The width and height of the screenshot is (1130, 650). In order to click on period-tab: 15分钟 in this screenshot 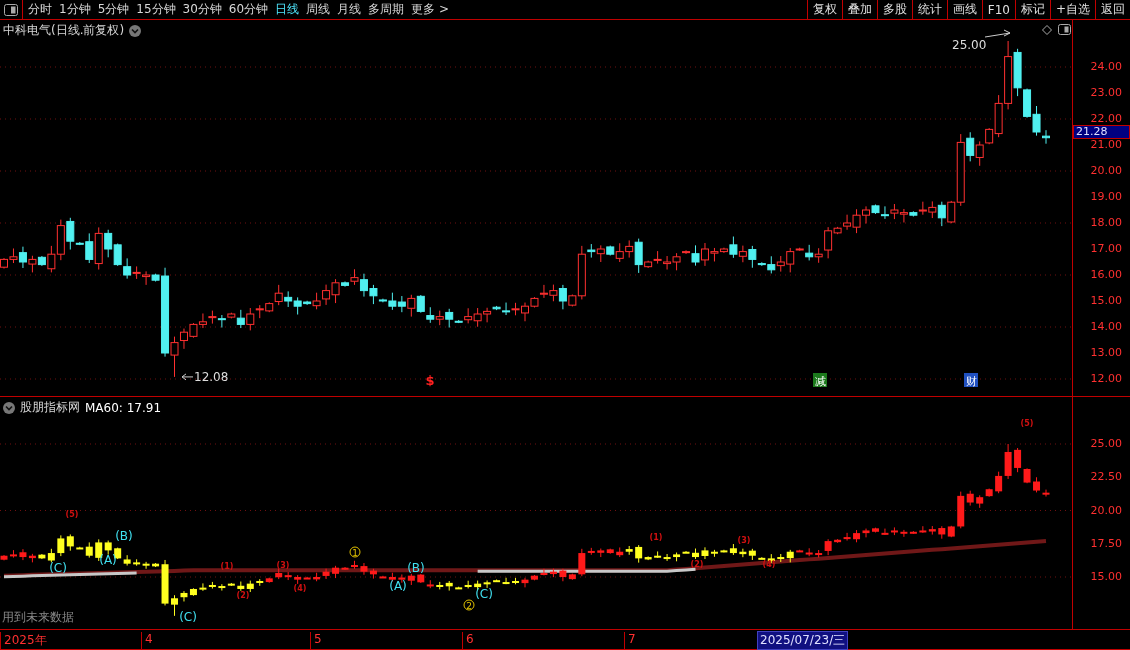, I will do `click(156, 9)`.